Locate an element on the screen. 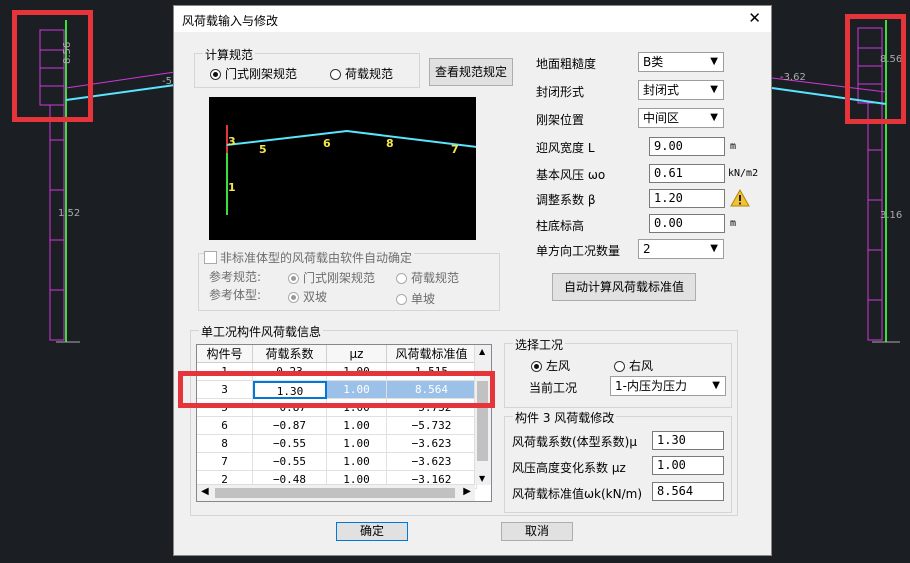  hscroll-thumb is located at coordinates (335, 493).